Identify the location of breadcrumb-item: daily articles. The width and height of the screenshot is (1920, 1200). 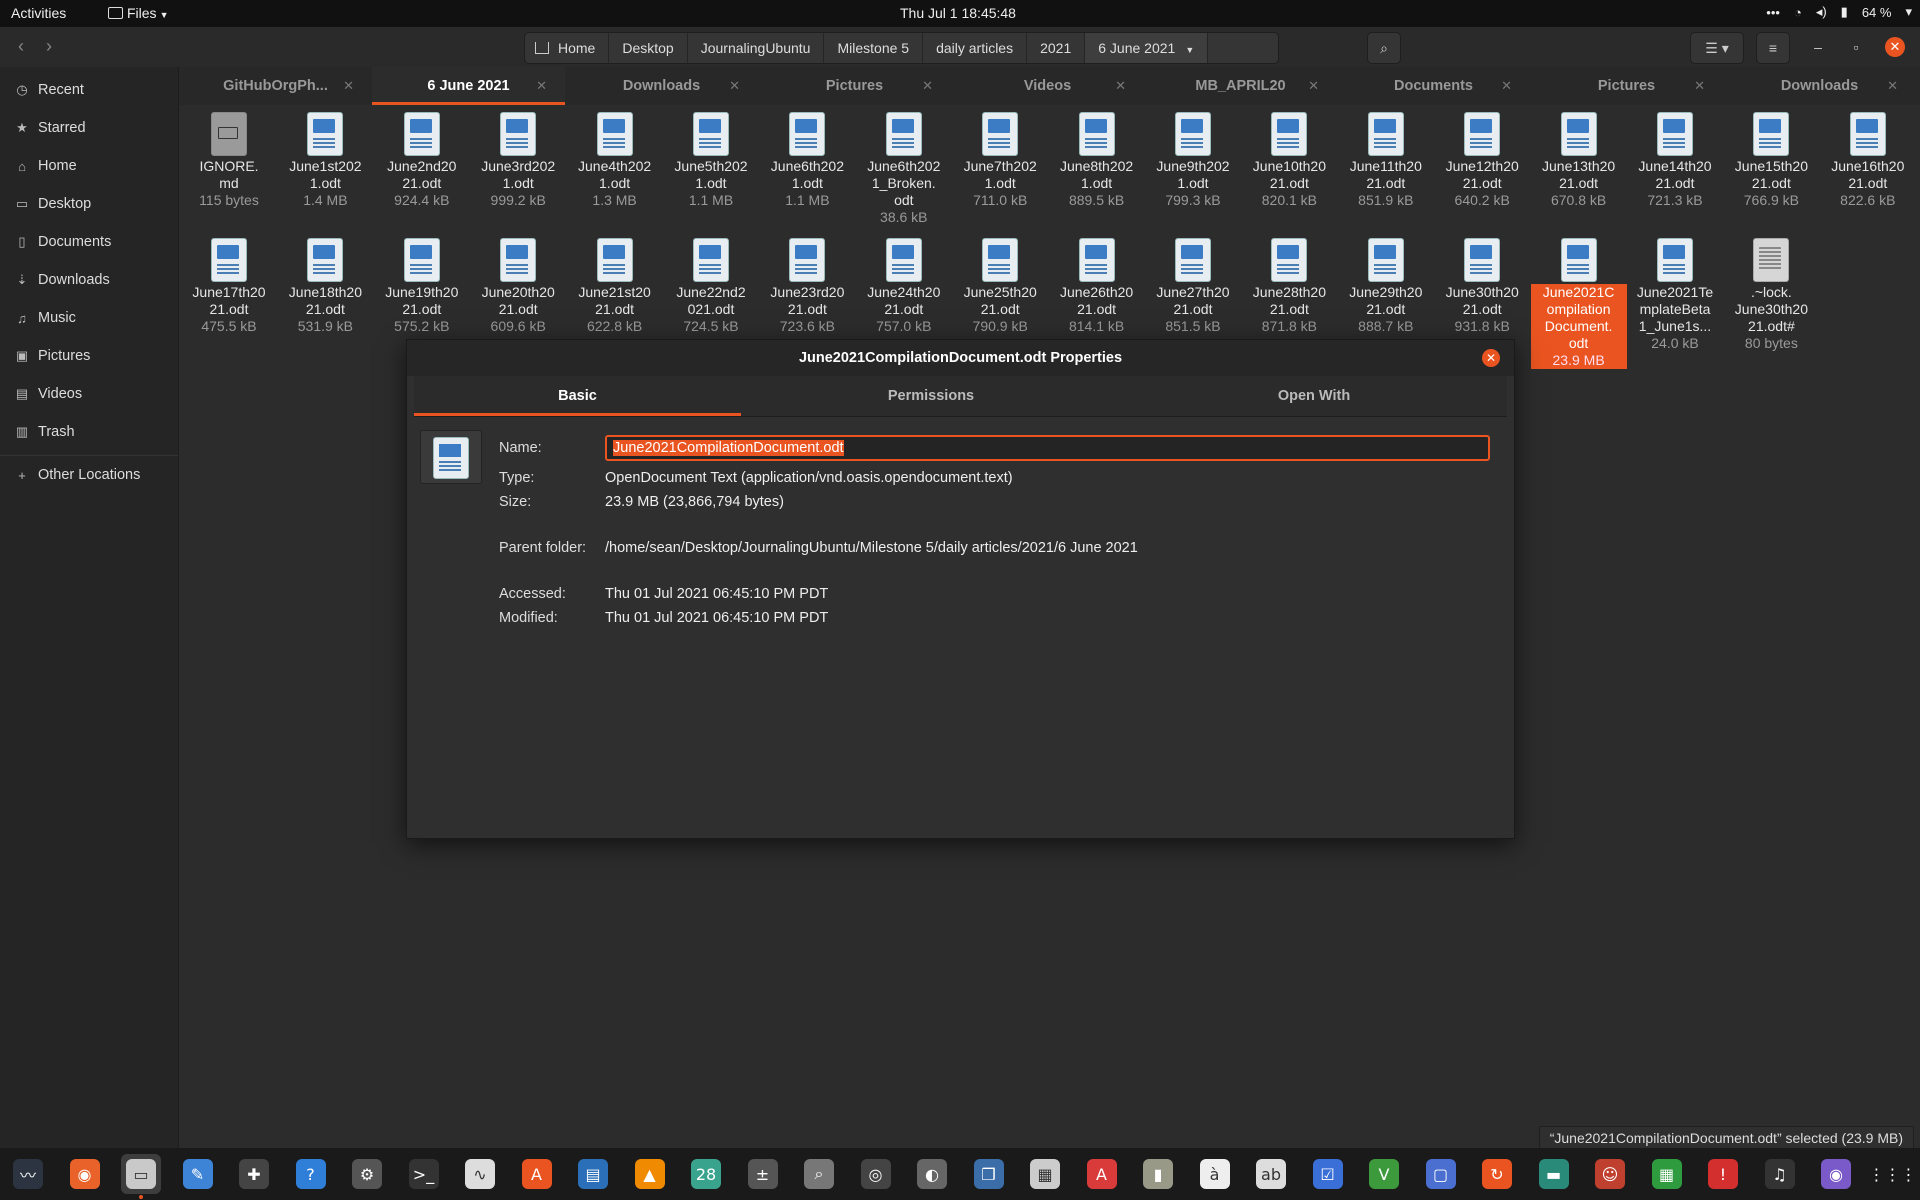
(975, 48).